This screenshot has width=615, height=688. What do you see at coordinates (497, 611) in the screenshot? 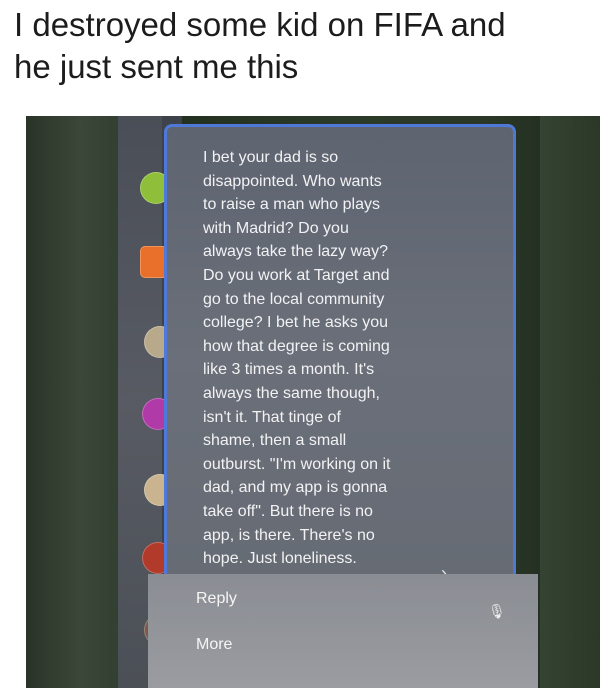
I see `microphone-icon: 🎙` at bounding box center [497, 611].